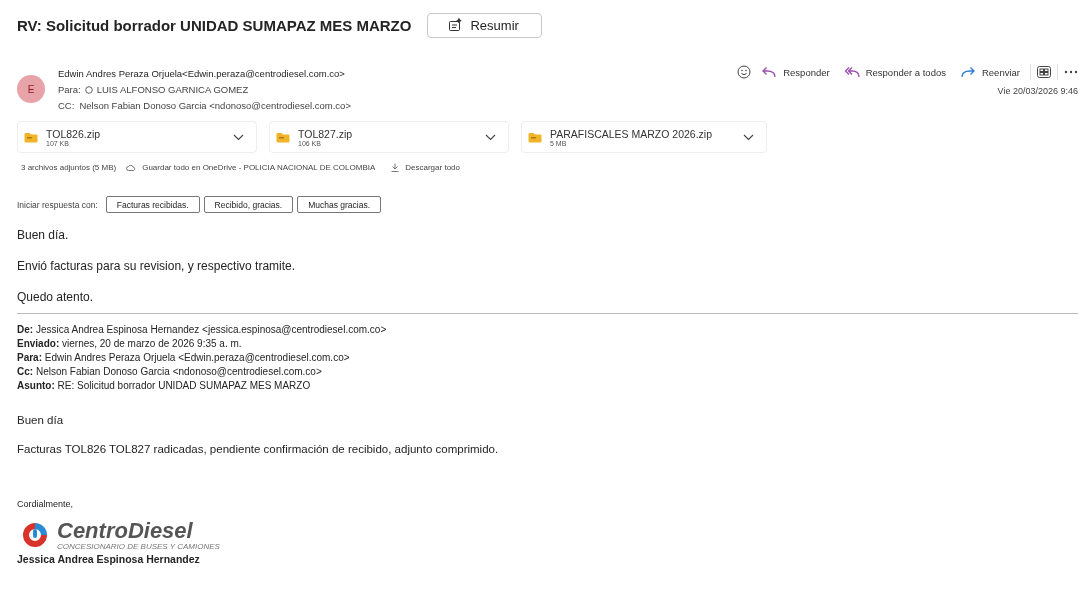 This screenshot has height=597, width=1086. What do you see at coordinates (41, 420) in the screenshot?
I see `body-paragraph: Buen día` at bounding box center [41, 420].